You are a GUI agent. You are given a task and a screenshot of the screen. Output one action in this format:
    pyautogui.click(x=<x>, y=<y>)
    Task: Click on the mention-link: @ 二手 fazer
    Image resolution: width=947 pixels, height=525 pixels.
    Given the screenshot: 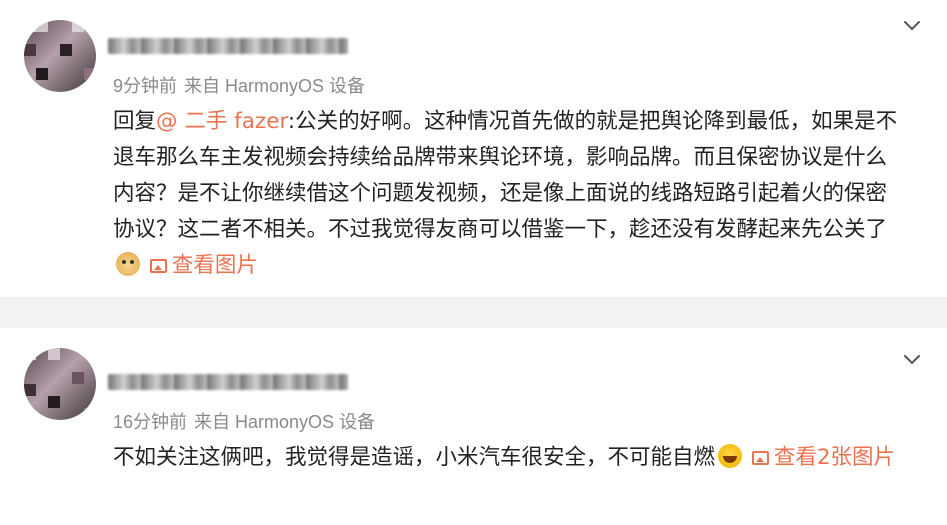 What is the action you would take?
    pyautogui.click(x=222, y=121)
    